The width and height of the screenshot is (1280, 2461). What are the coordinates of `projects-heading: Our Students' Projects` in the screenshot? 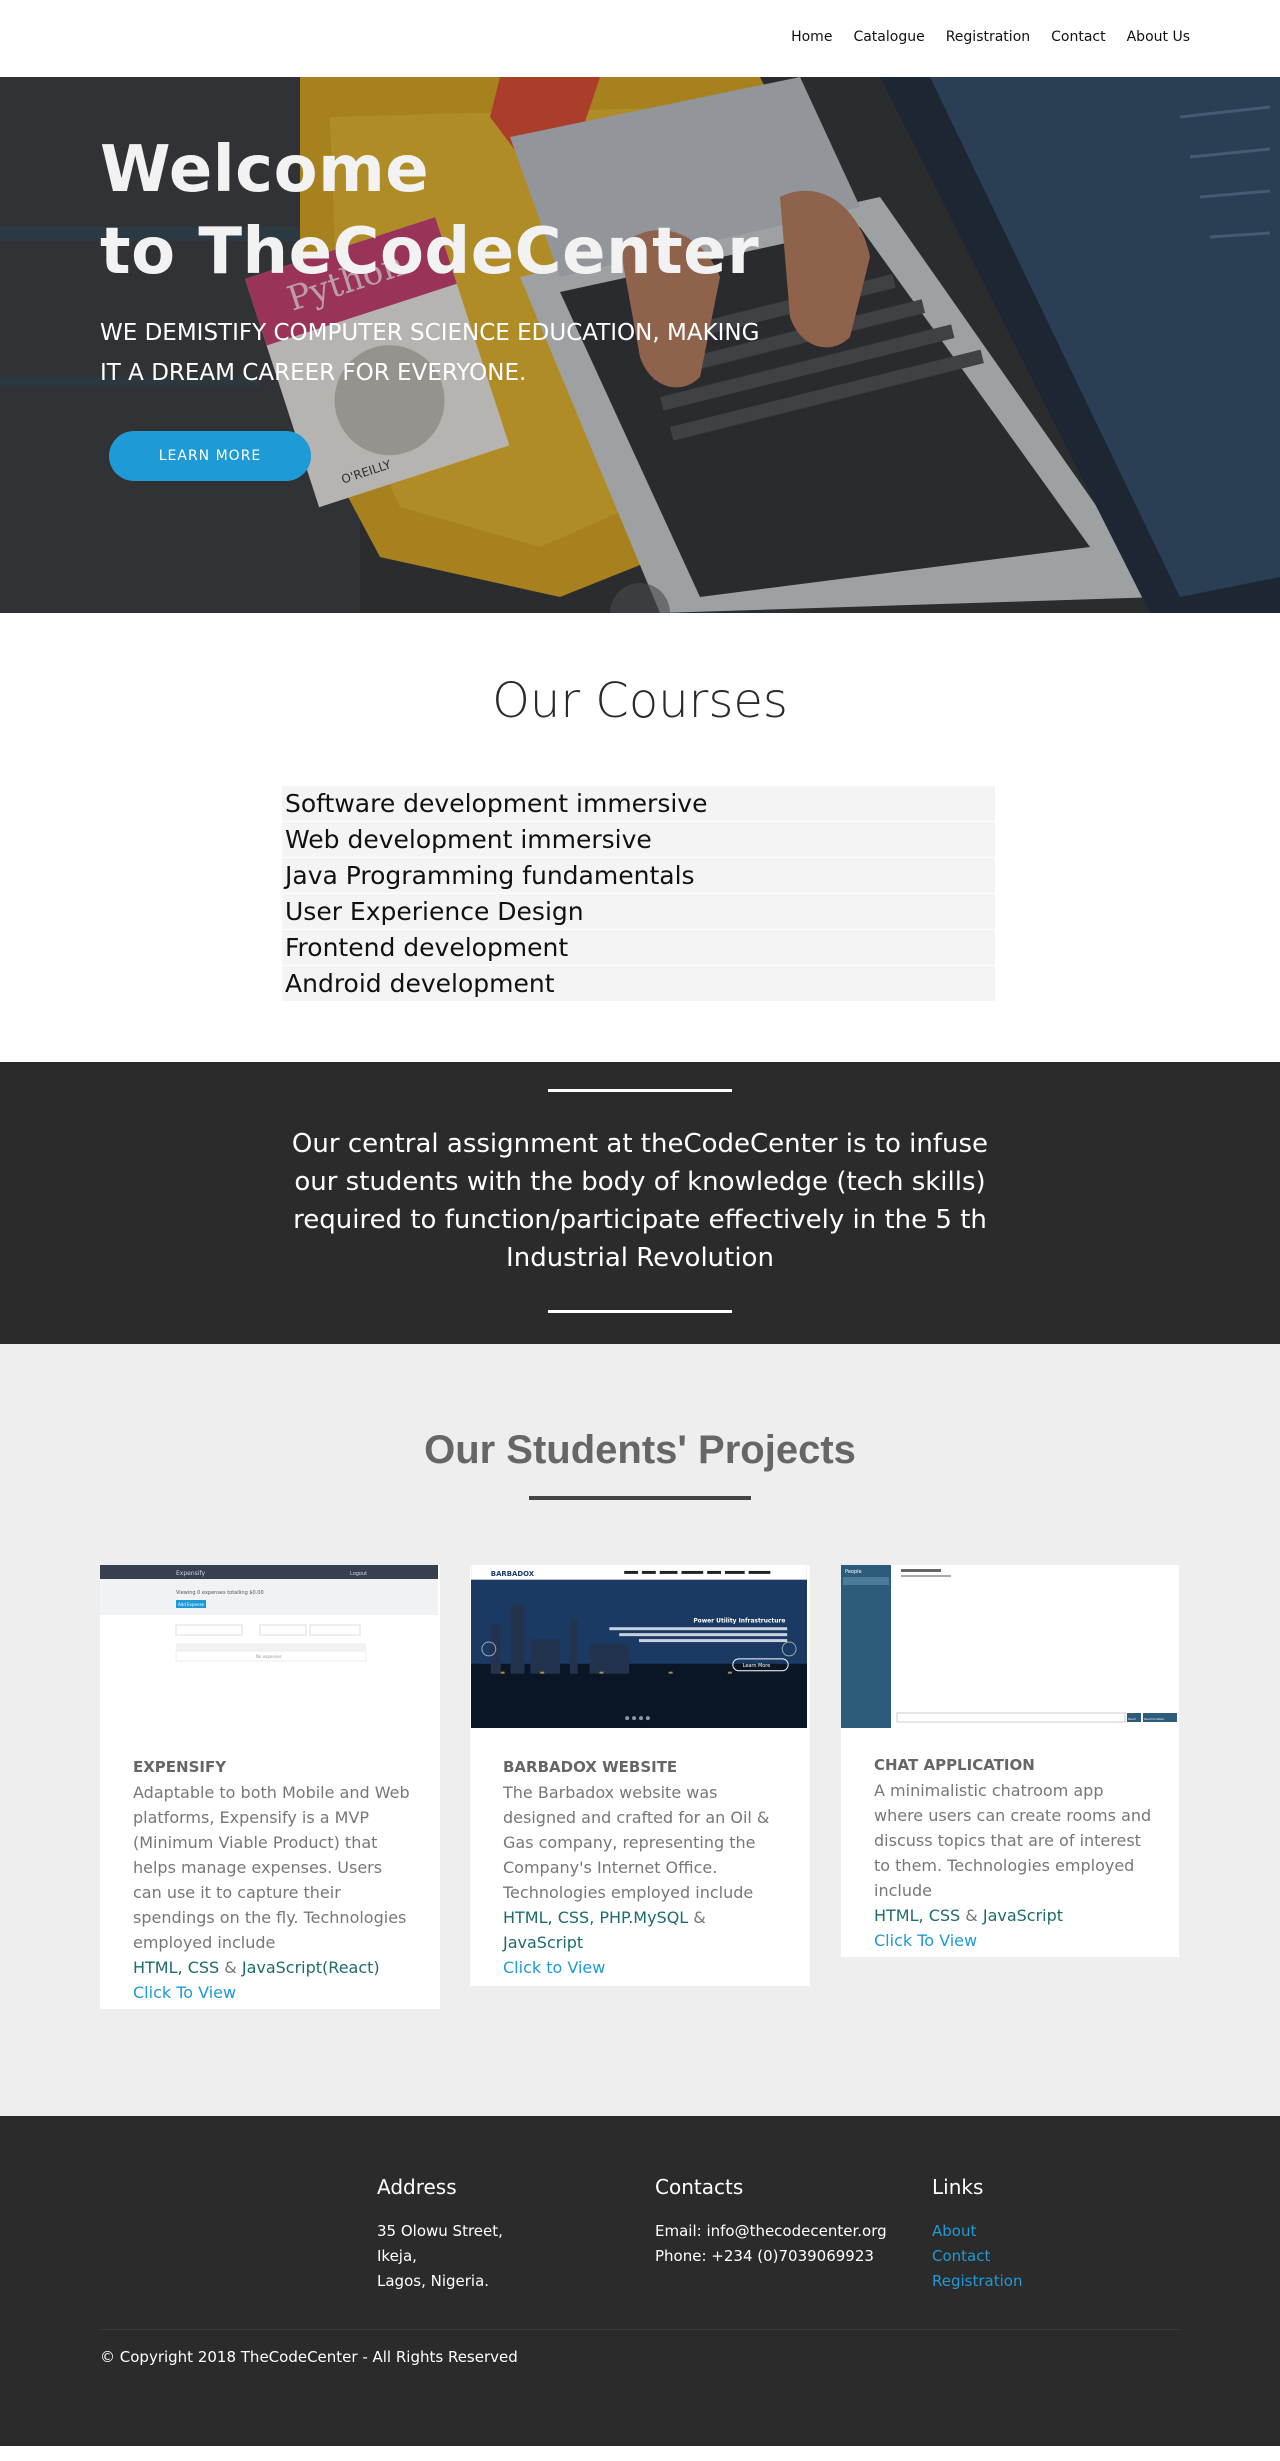 It's located at (640, 1450).